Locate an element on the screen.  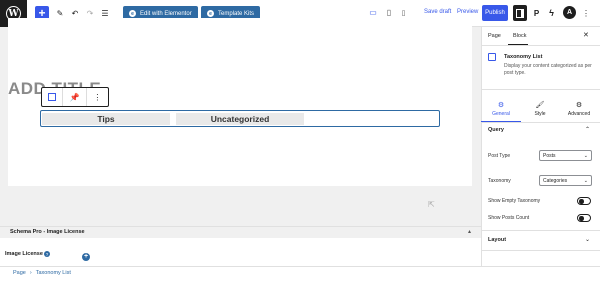
metabox-title: Schema Pro - Image License is located at coordinates (47, 232).